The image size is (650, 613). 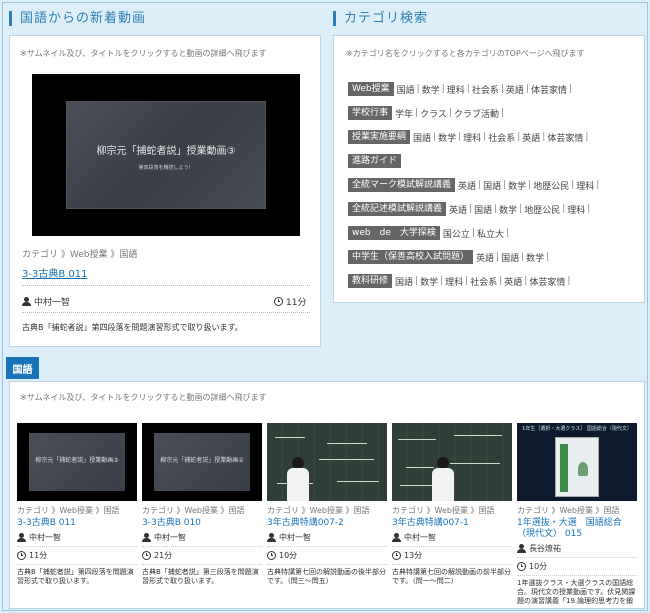 I want to click on category-sub-link: 国公立, so click(x=456, y=233).